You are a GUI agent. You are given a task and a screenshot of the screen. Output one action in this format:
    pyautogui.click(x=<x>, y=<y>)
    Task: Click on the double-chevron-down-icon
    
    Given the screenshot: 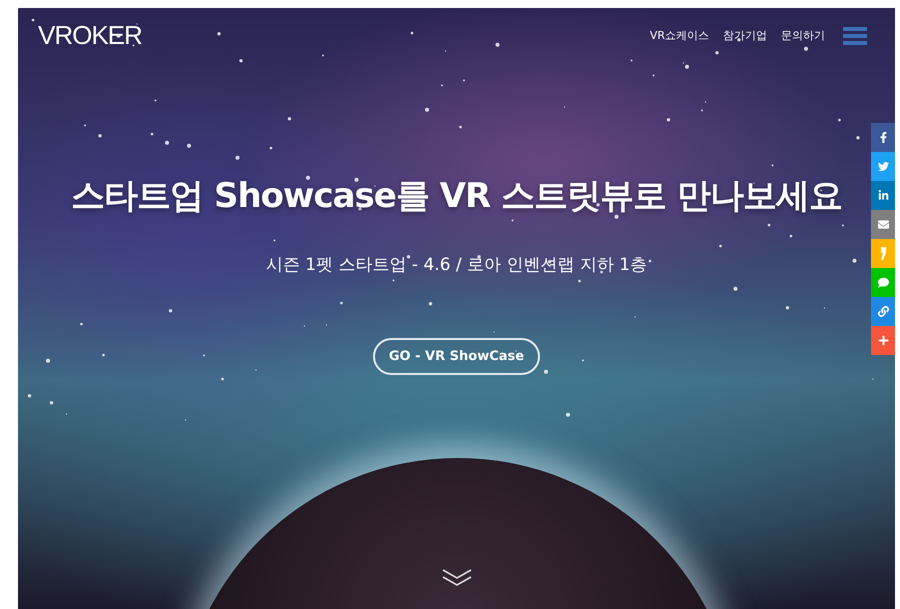 What is the action you would take?
    pyautogui.click(x=457, y=578)
    